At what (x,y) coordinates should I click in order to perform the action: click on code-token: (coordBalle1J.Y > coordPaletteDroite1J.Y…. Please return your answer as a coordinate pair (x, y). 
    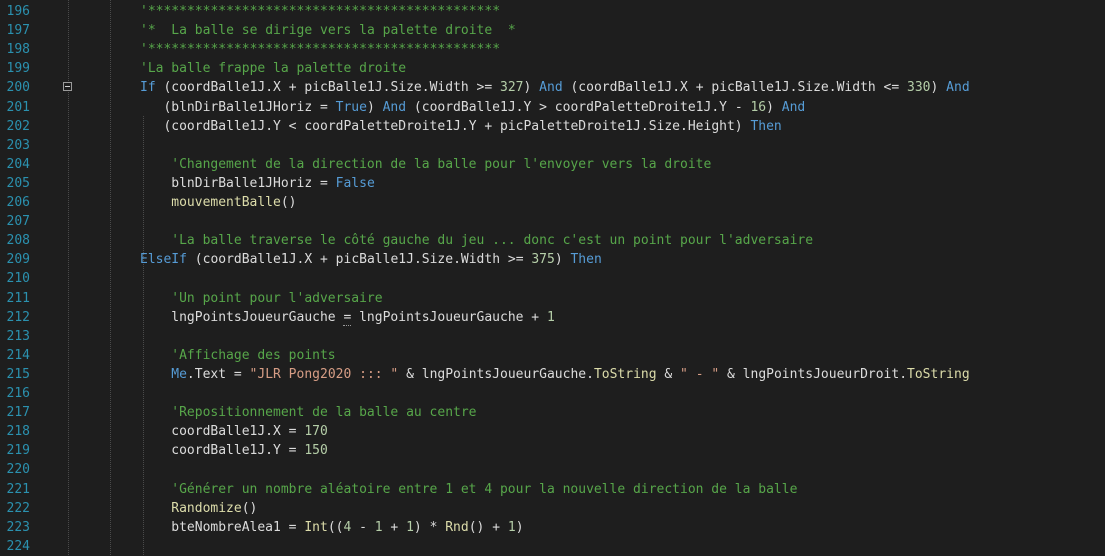
    Looking at the image, I should click on (578, 107).